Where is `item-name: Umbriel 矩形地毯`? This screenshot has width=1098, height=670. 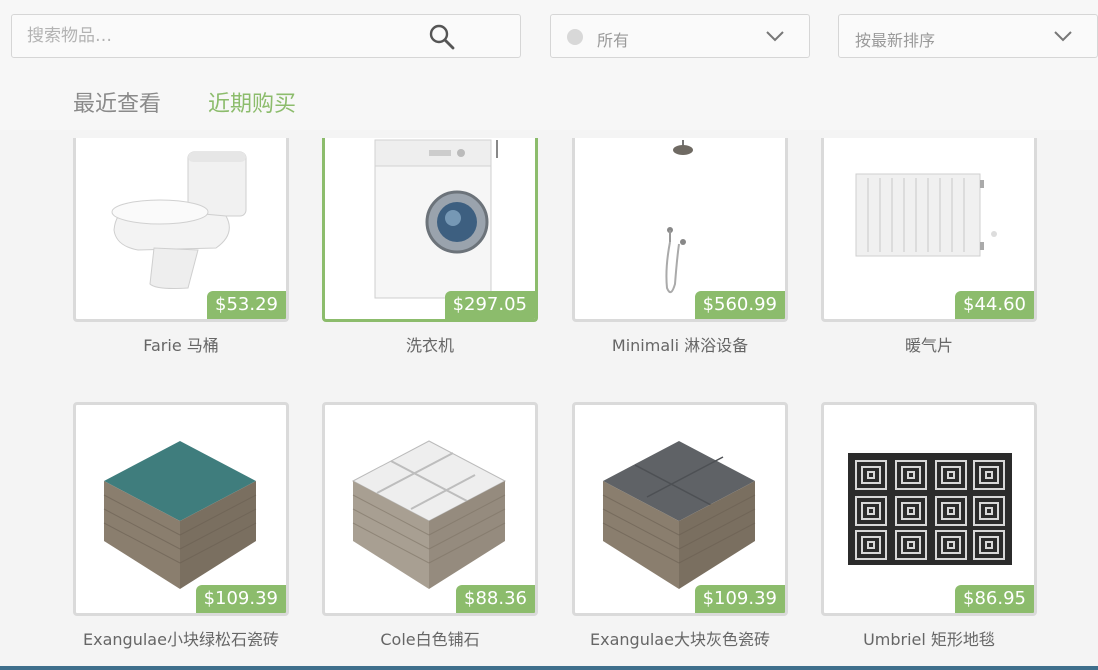 item-name: Umbriel 矩形地毯 is located at coordinates (929, 639).